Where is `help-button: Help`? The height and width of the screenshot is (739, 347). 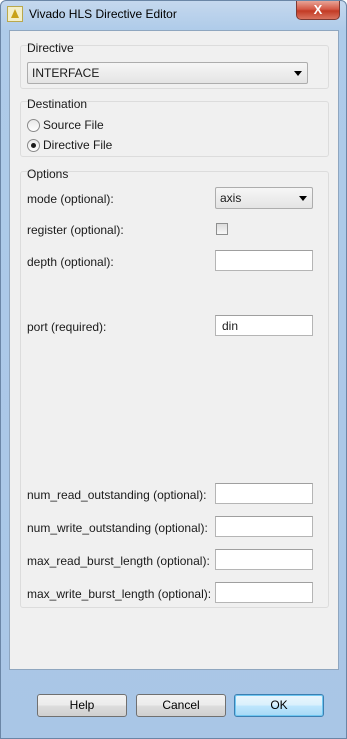 help-button: Help is located at coordinates (82, 705).